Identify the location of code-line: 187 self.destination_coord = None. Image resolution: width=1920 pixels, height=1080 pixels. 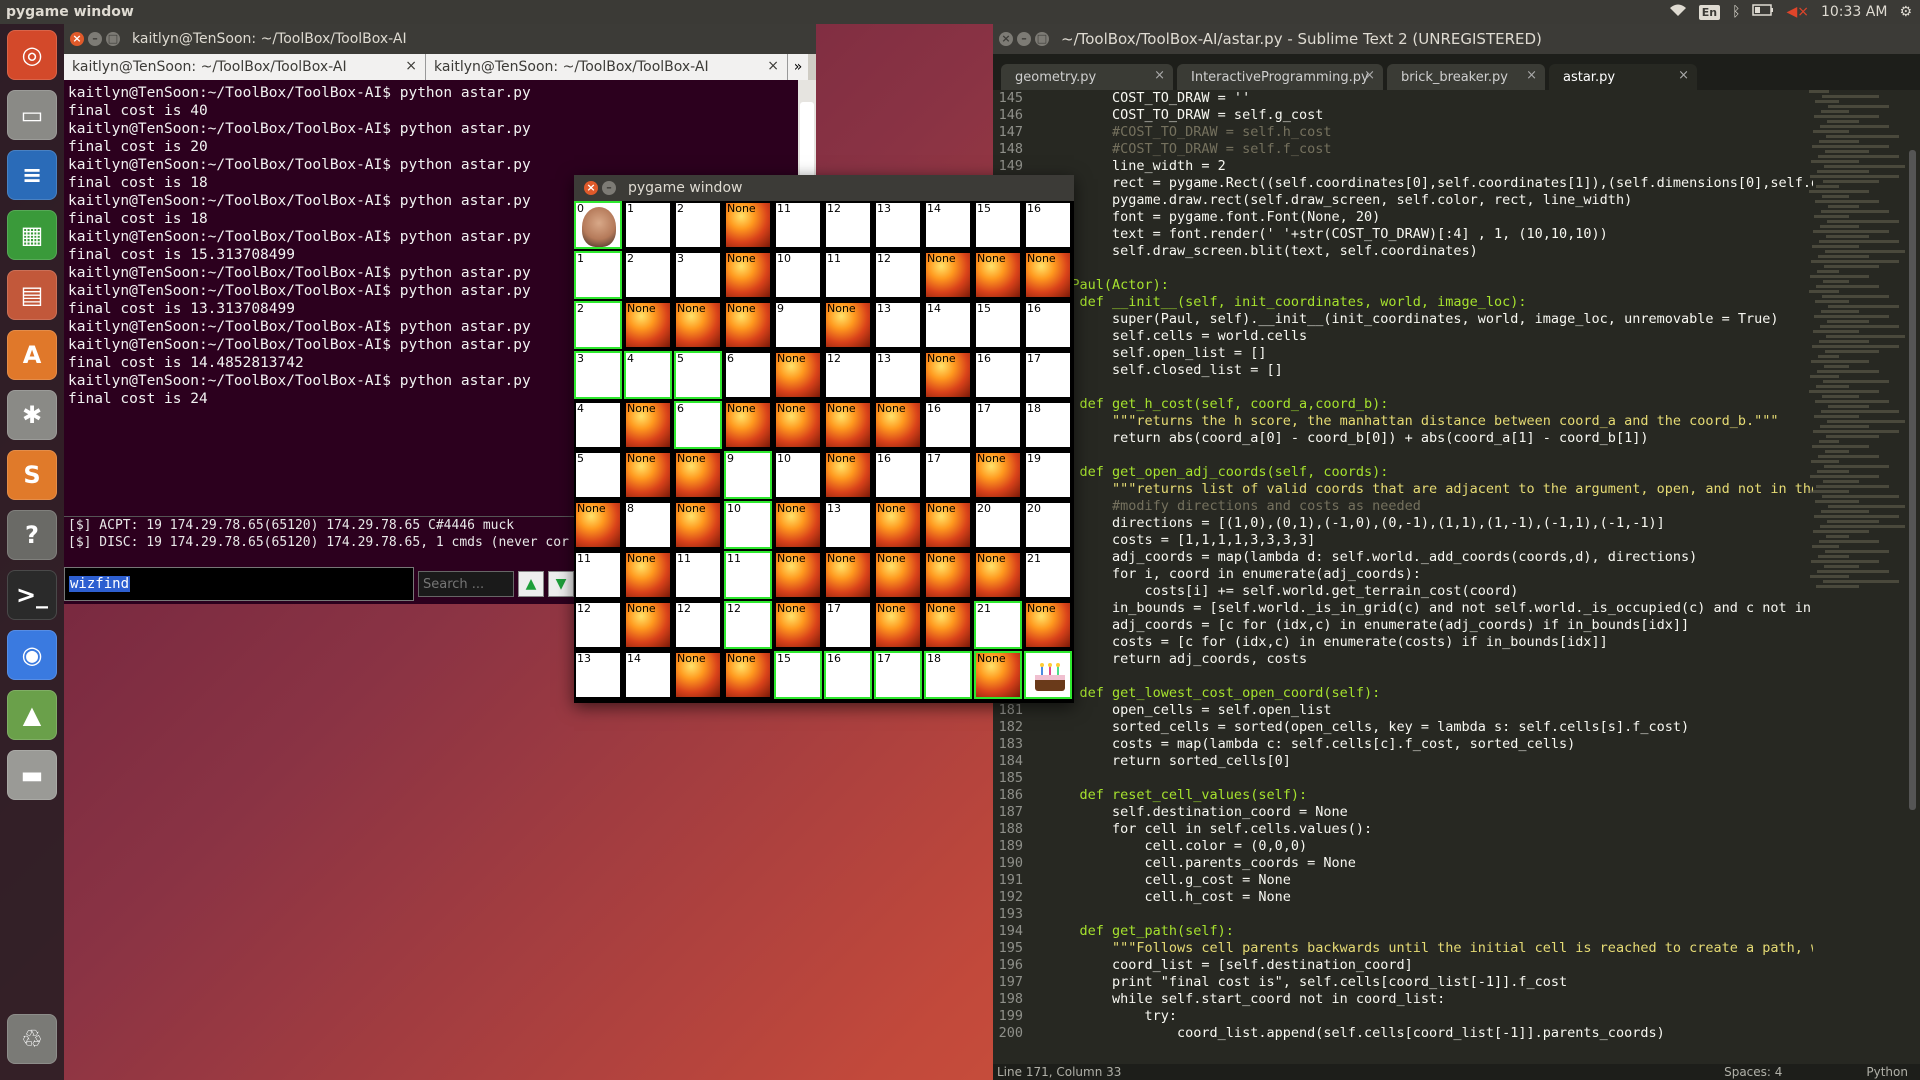
(1403, 812).